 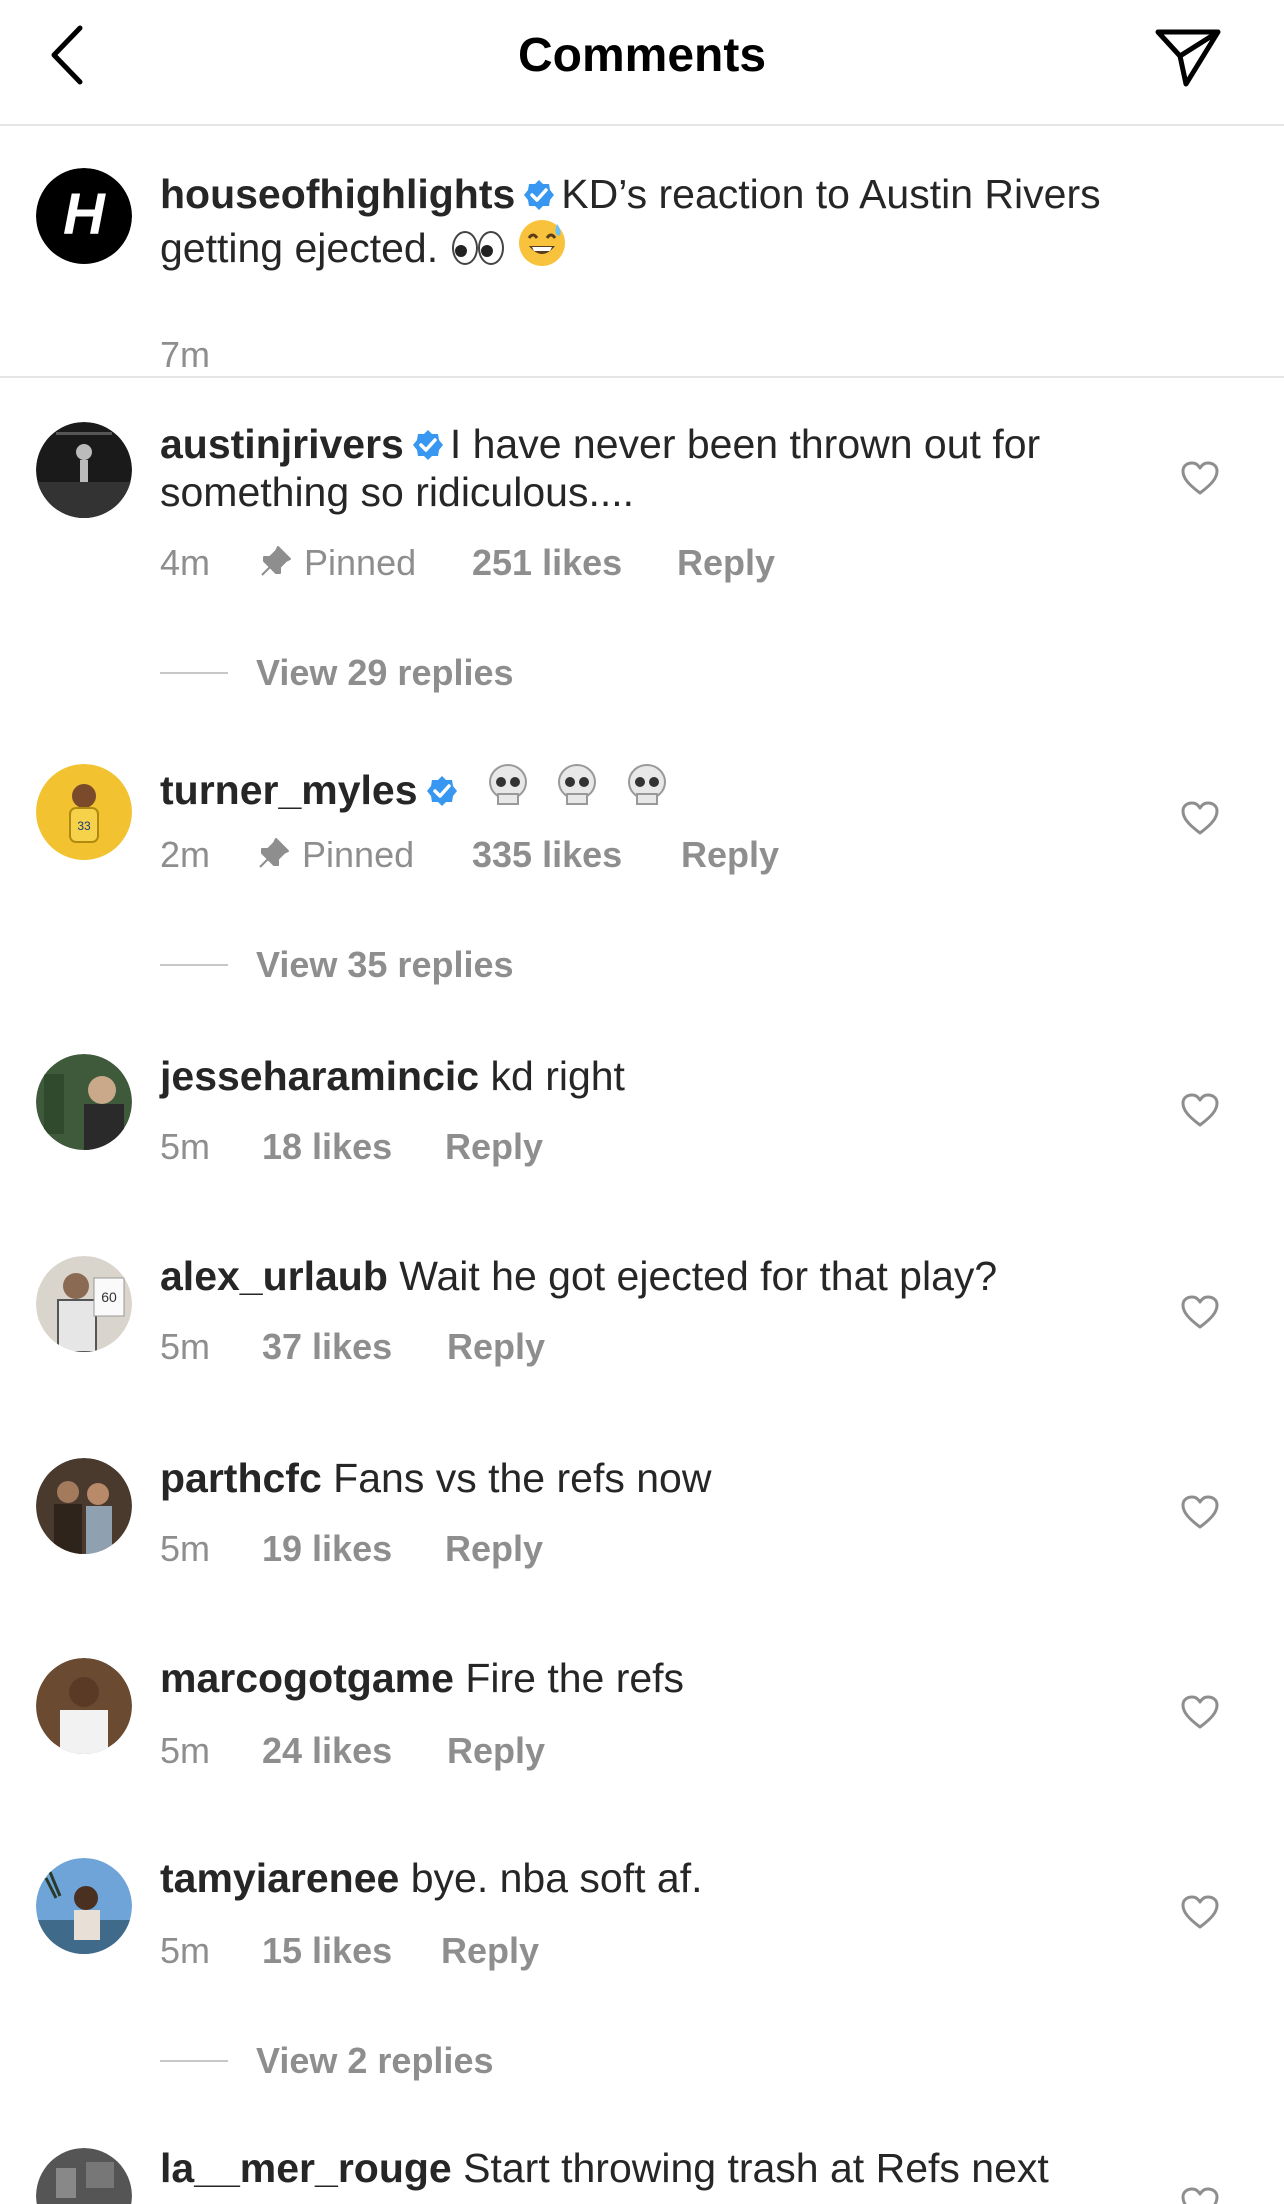 I want to click on comment-text: jesseharamincic kd right, so click(x=665, y=1076).